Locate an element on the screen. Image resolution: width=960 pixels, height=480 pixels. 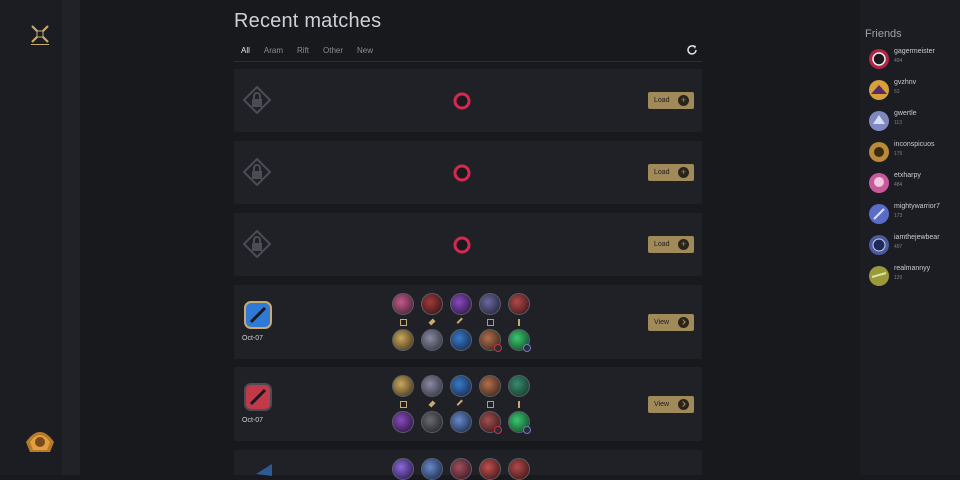
tab-aram: Aram is located at coordinates (273, 52).